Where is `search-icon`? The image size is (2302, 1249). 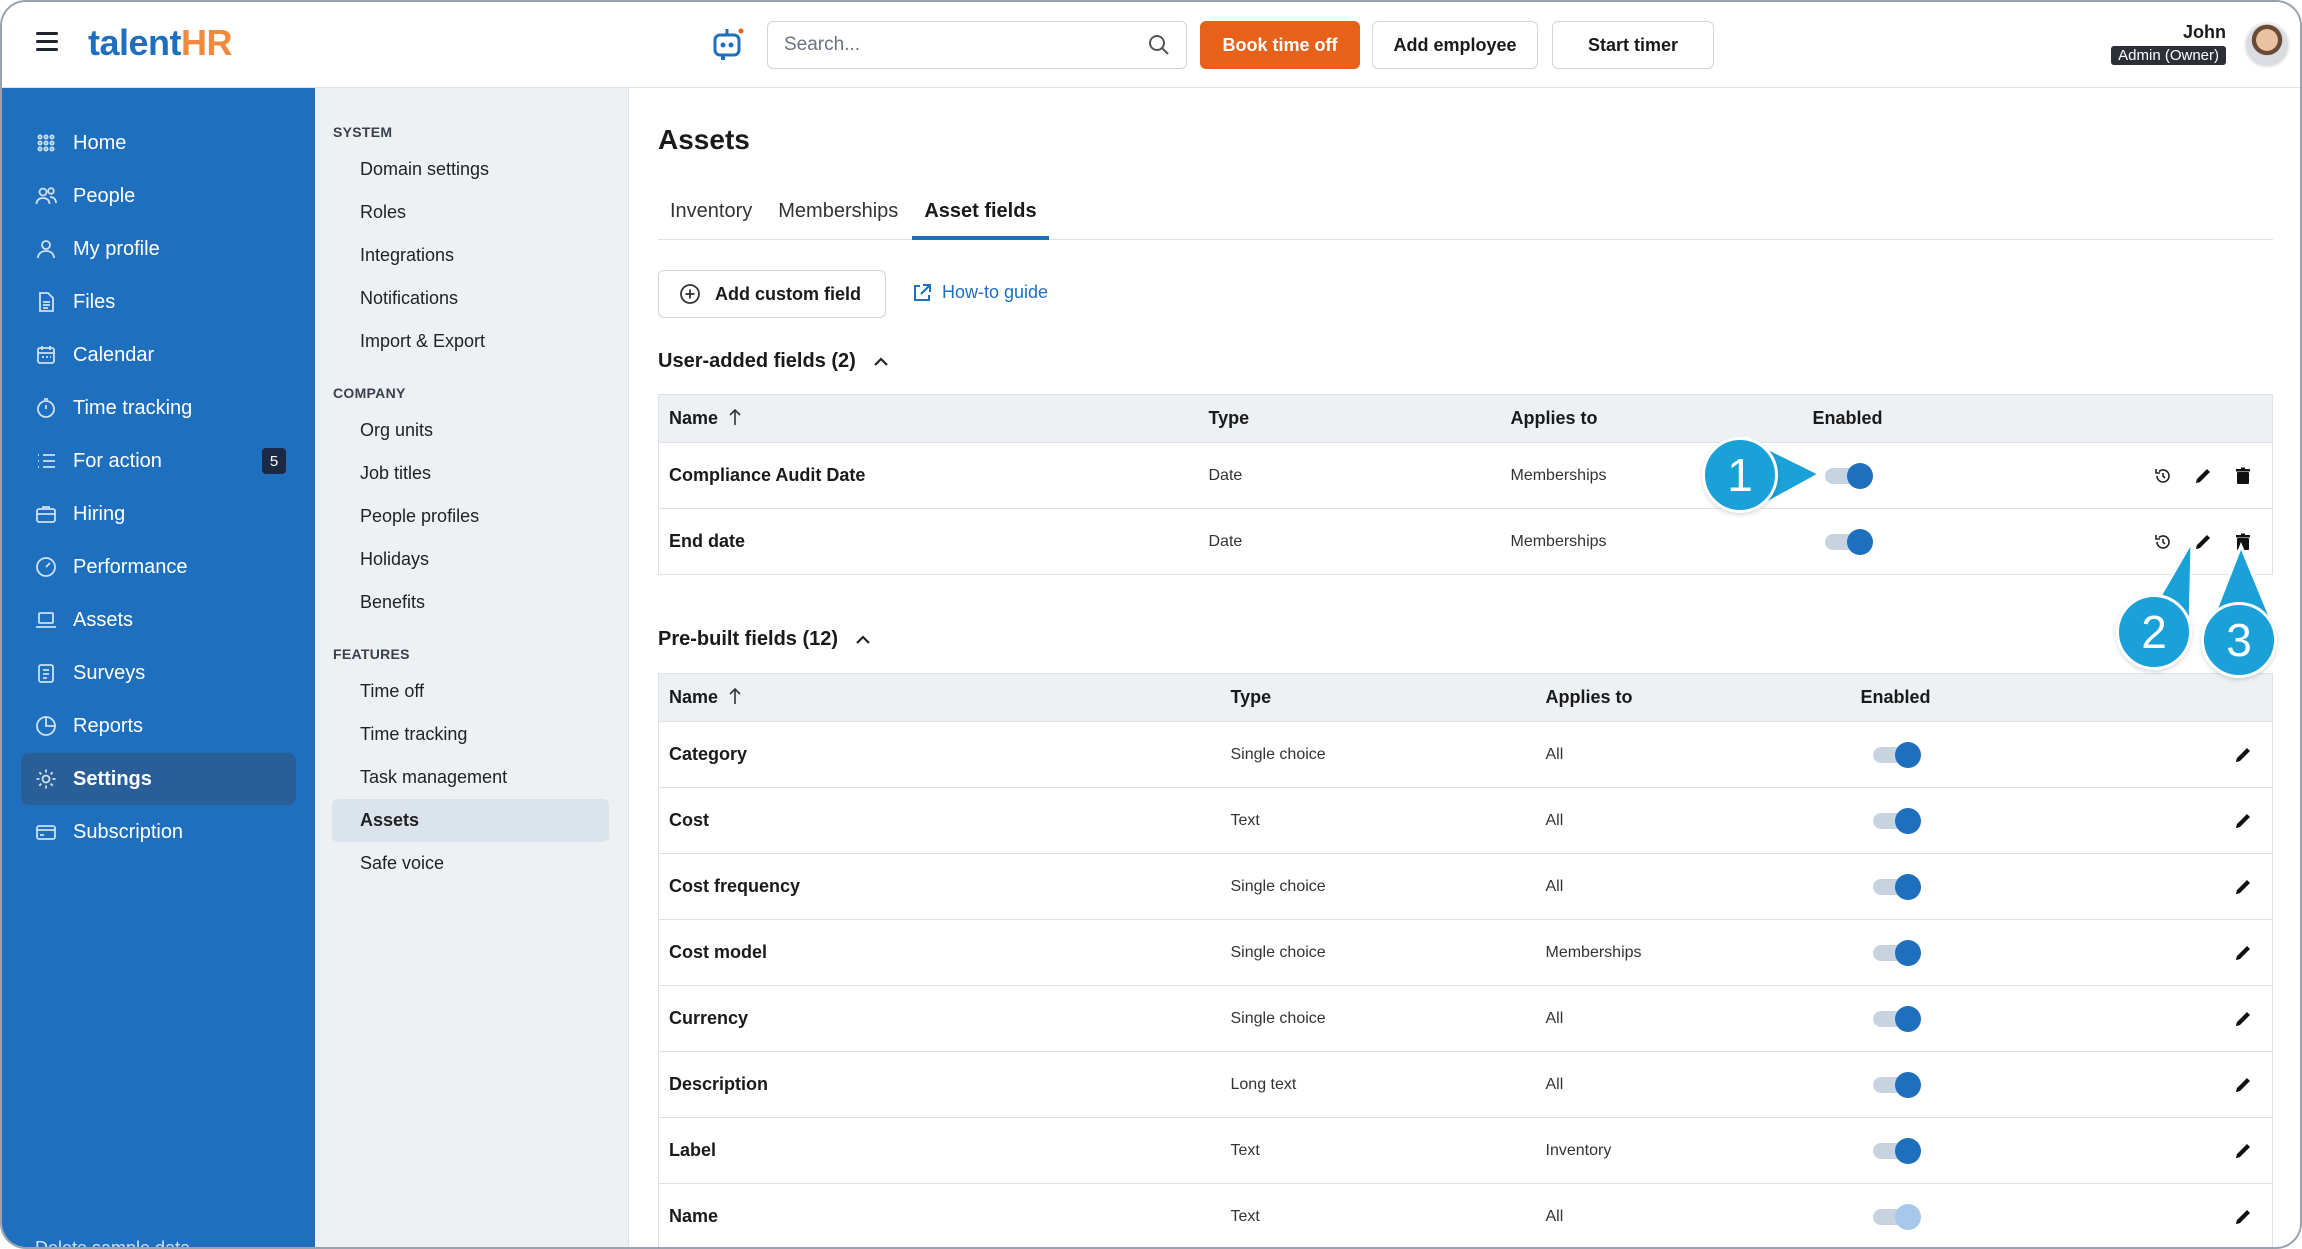
search-icon is located at coordinates (1159, 45).